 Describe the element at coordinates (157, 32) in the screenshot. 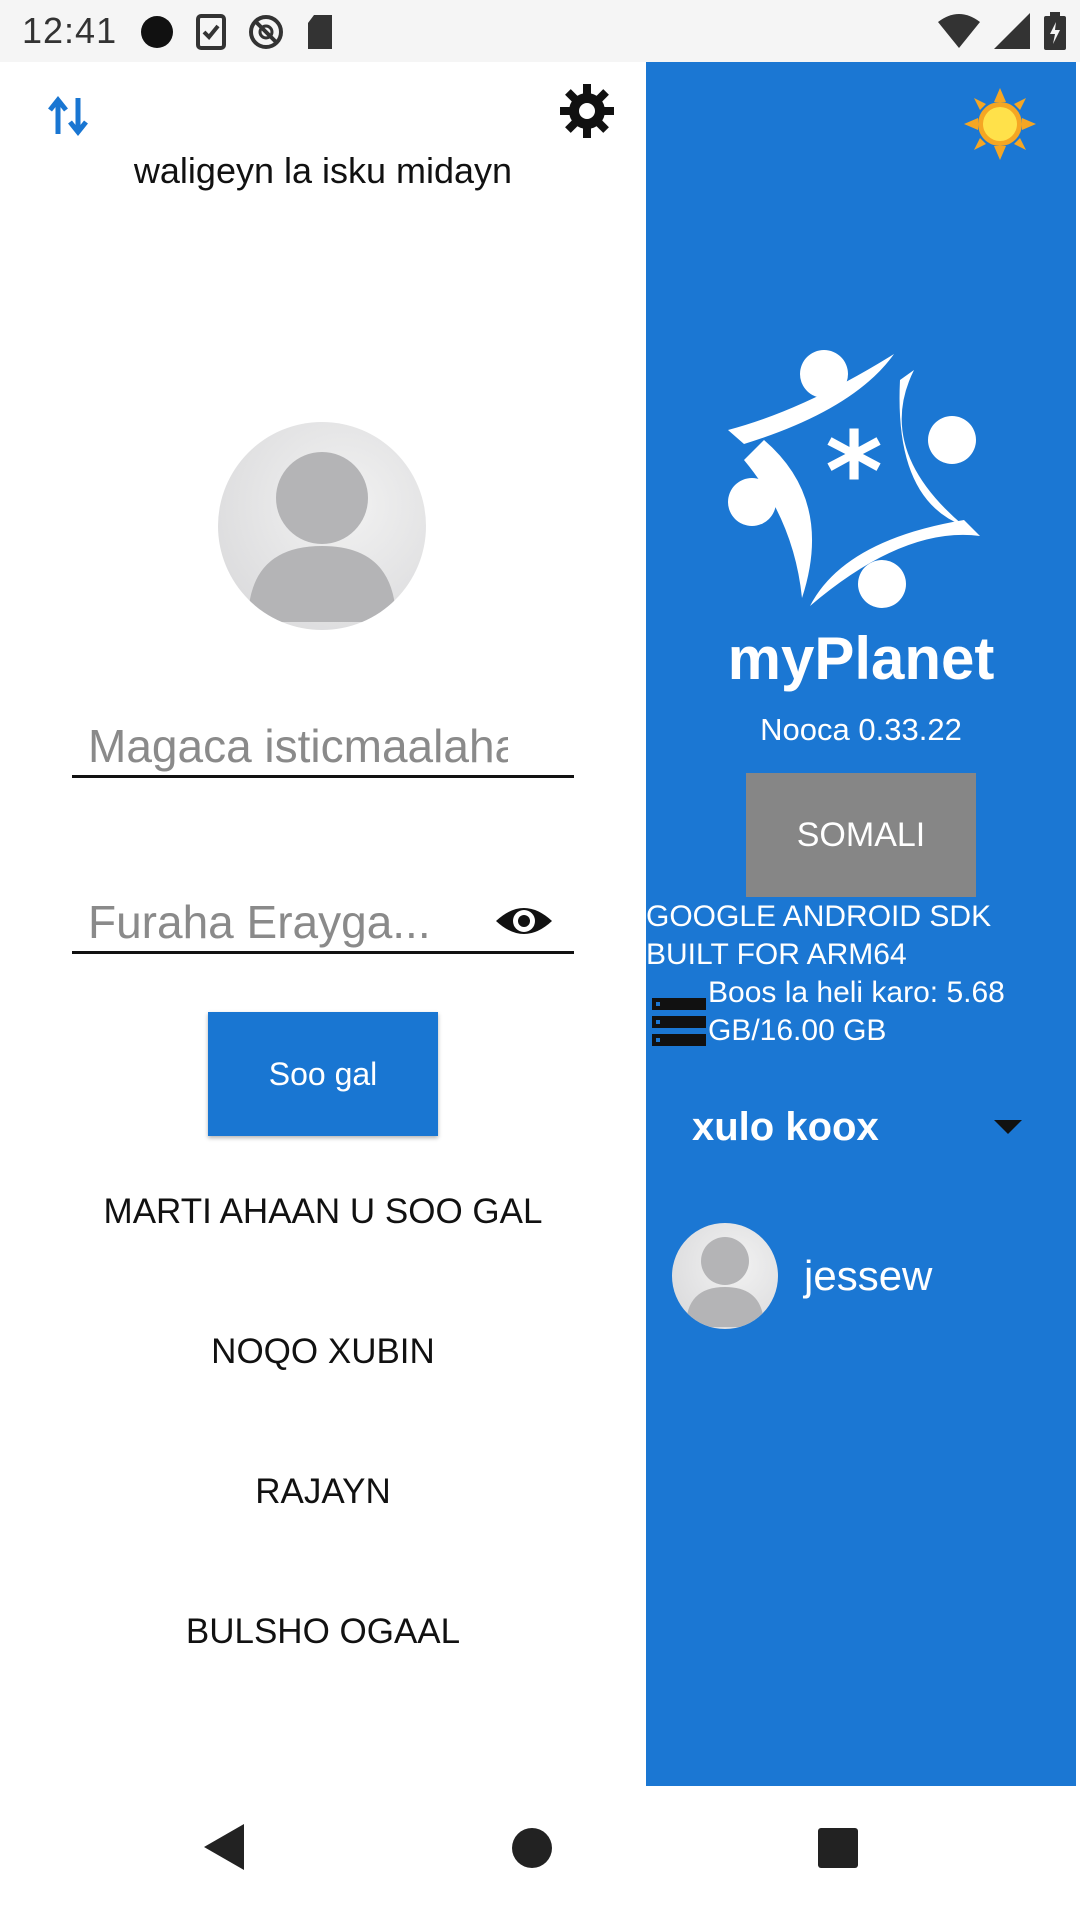

I see `circle-icon` at that location.